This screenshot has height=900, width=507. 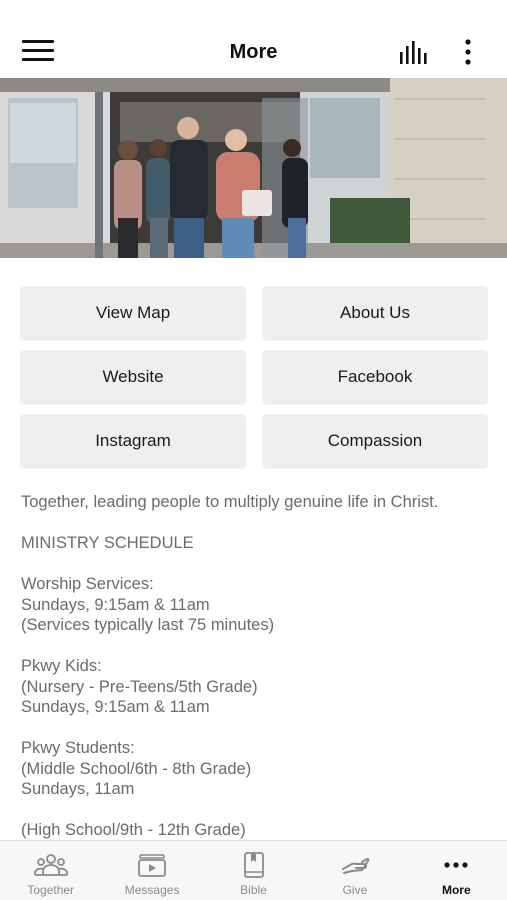 What do you see at coordinates (456, 890) in the screenshot?
I see `tab-label: More` at bounding box center [456, 890].